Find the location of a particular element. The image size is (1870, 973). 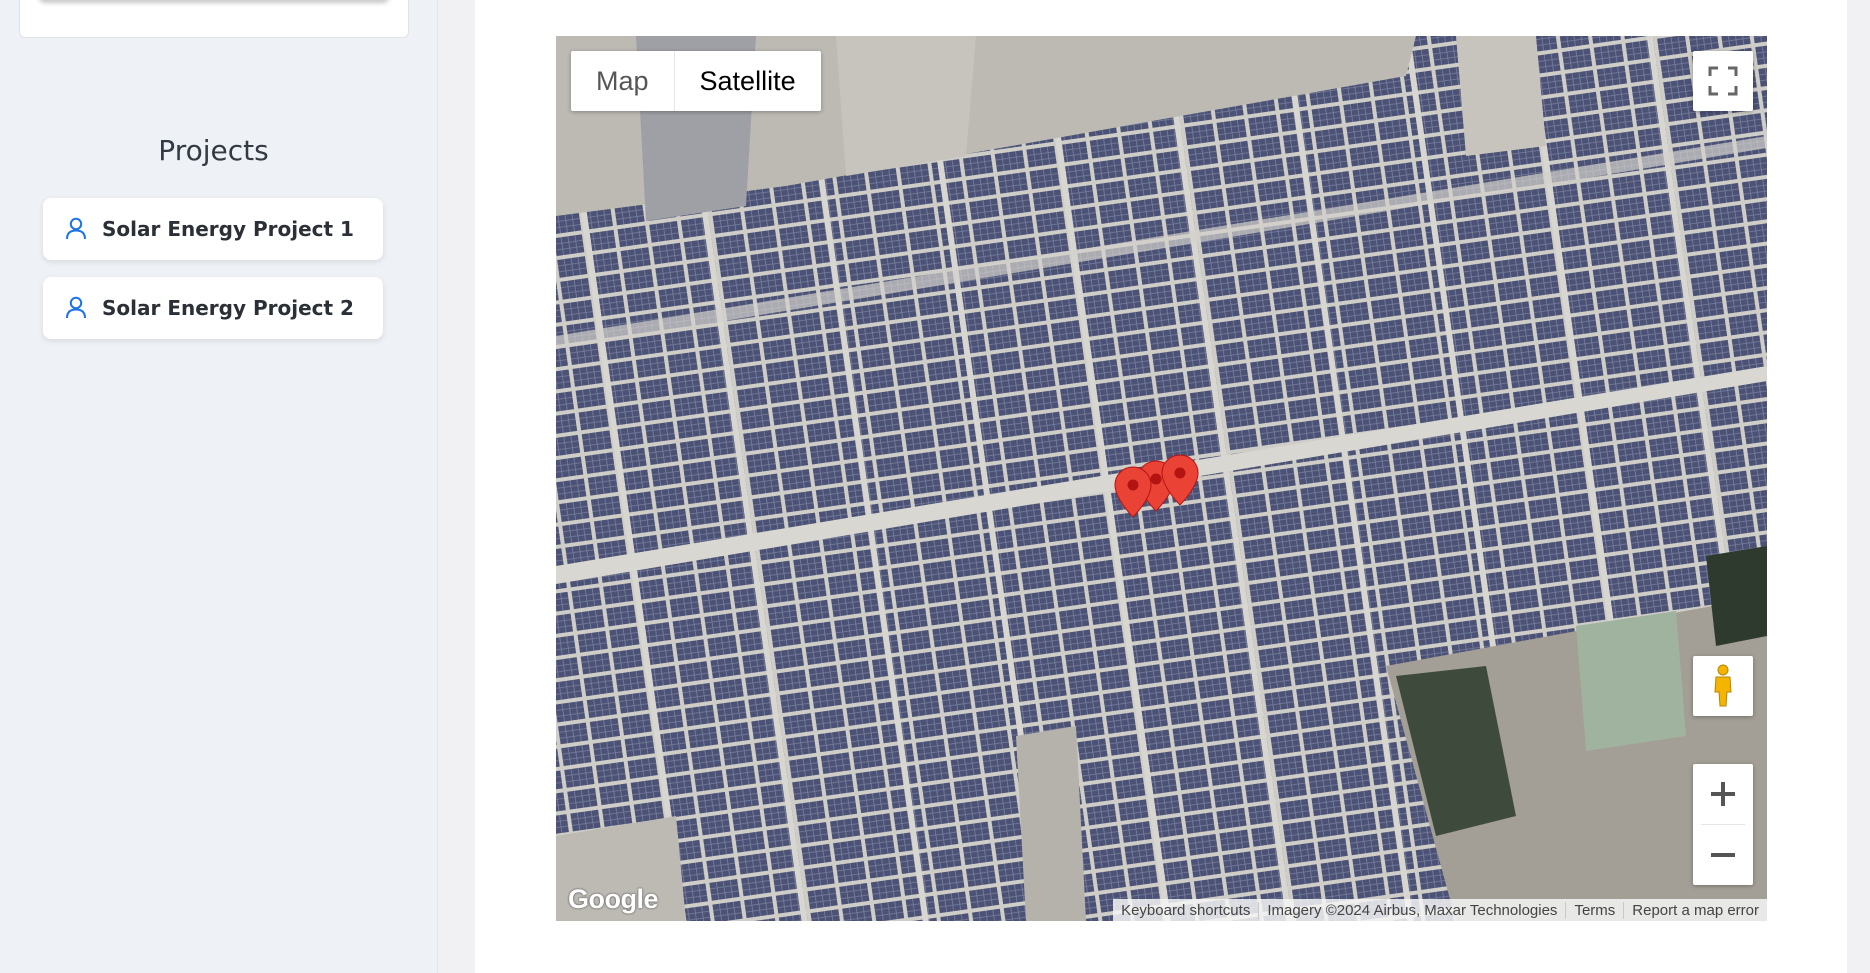

project-label: Solar Energy Project 2 is located at coordinates (228, 308).